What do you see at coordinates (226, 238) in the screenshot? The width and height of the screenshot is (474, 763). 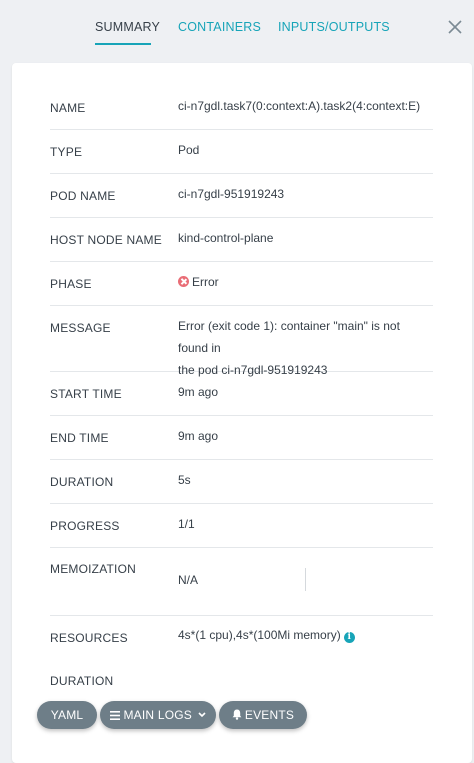 I see `row-value: kind-control-plane` at bounding box center [226, 238].